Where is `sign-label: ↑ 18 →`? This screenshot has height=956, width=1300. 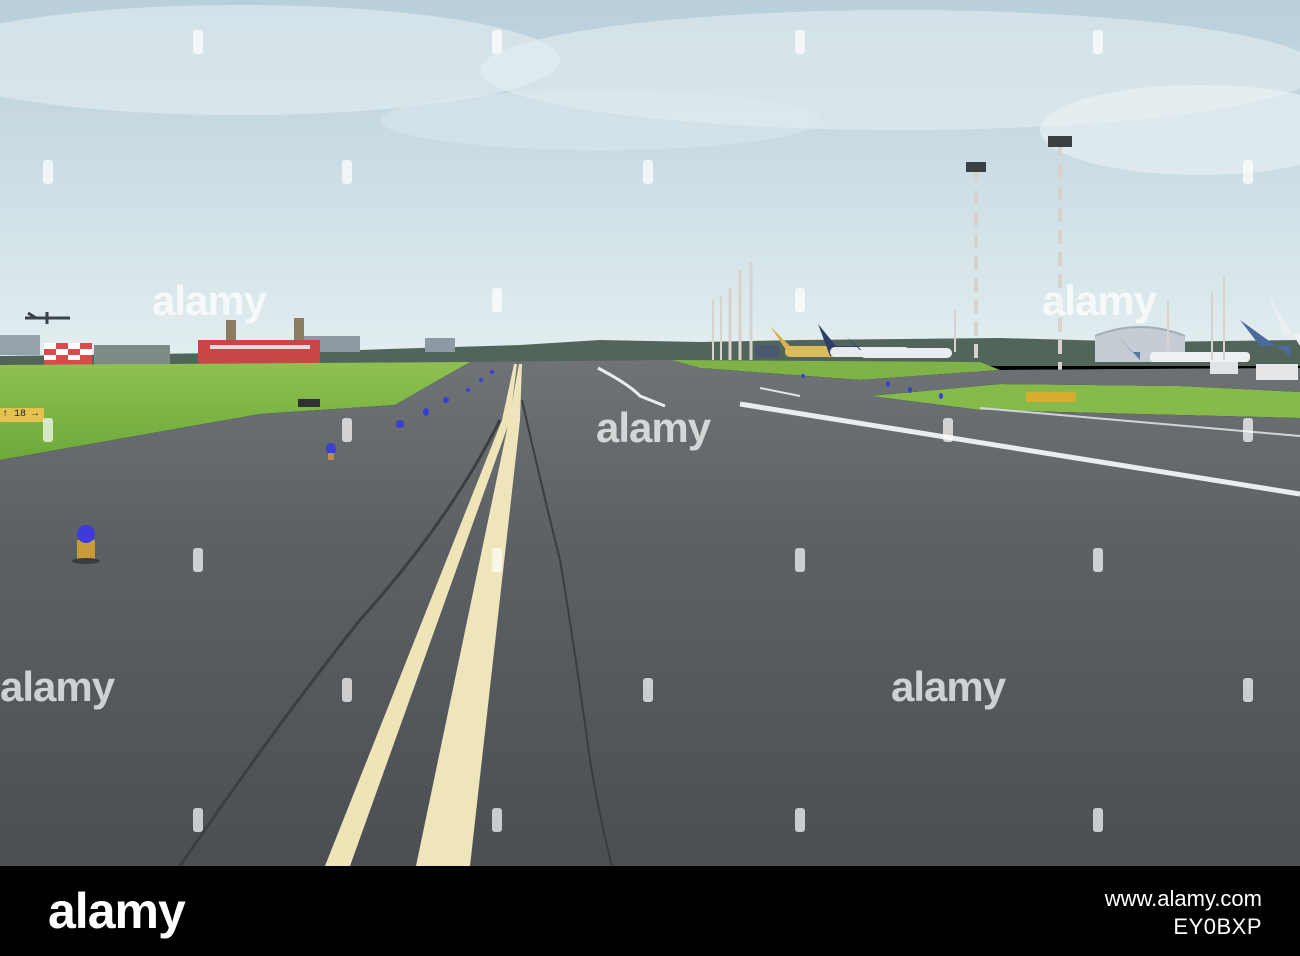 sign-label: ↑ 18 → is located at coordinates (20, 414).